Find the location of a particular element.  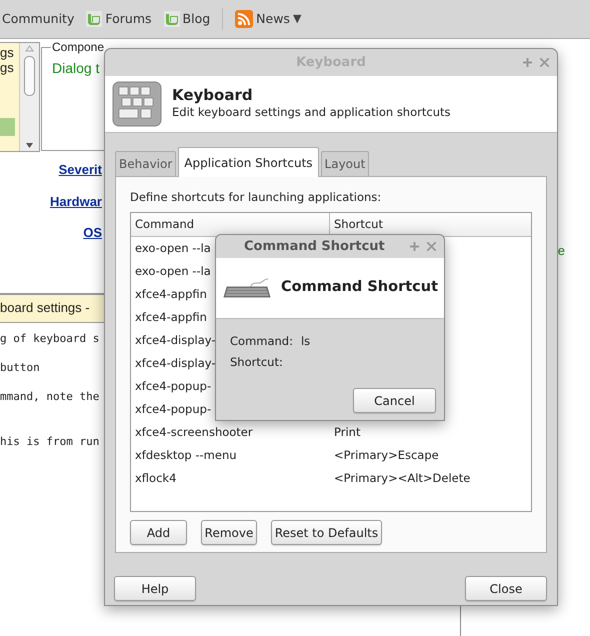

header-title: Command Shortcut is located at coordinates (359, 288).